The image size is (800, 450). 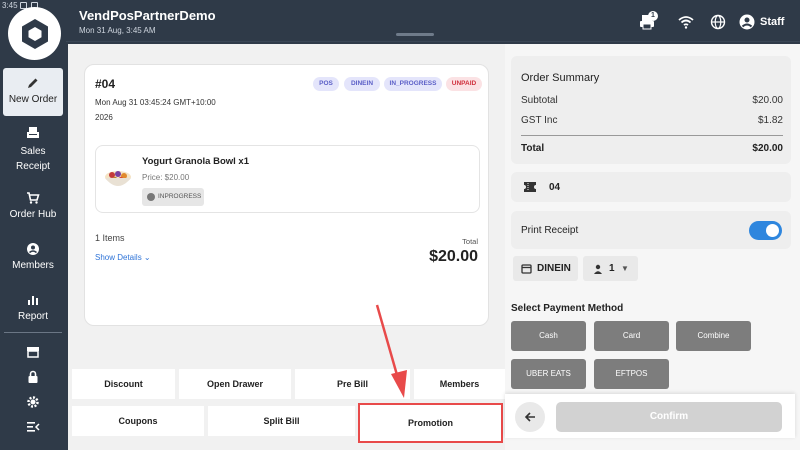 I want to click on back-button, so click(x=530, y=417).